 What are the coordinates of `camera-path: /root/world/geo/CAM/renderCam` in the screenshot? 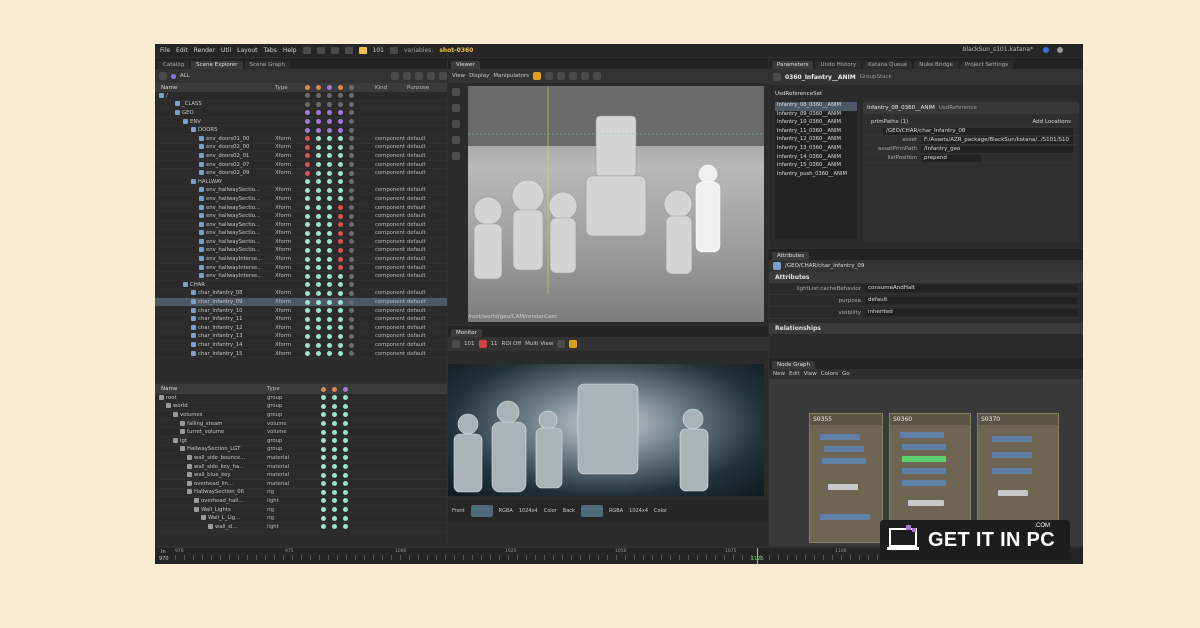 It's located at (512, 317).